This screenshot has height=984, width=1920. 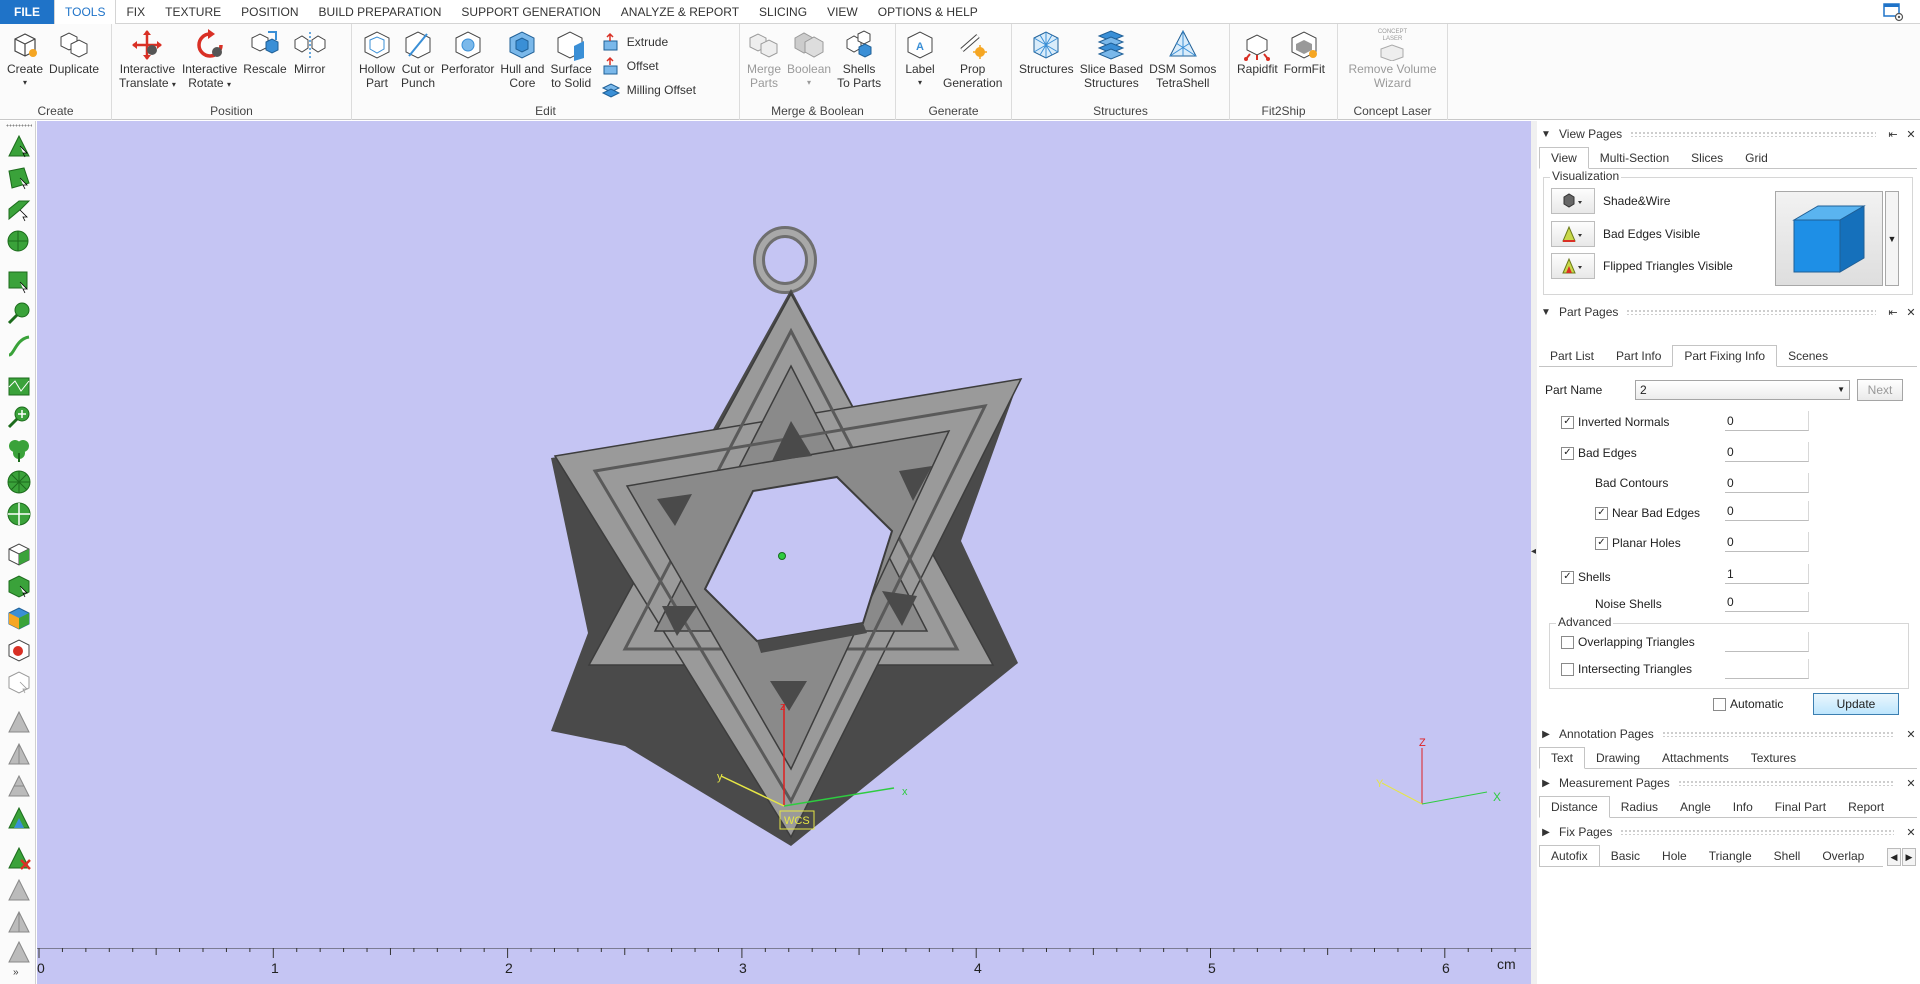 What do you see at coordinates (1728, 734) in the screenshot?
I see `annotation-pages-header: ▶ Annotation Pages ✕` at bounding box center [1728, 734].